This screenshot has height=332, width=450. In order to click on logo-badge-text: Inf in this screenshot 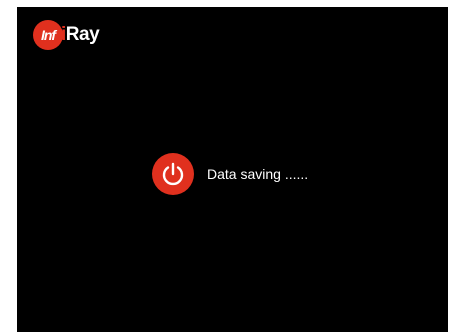, I will do `click(48, 35)`.